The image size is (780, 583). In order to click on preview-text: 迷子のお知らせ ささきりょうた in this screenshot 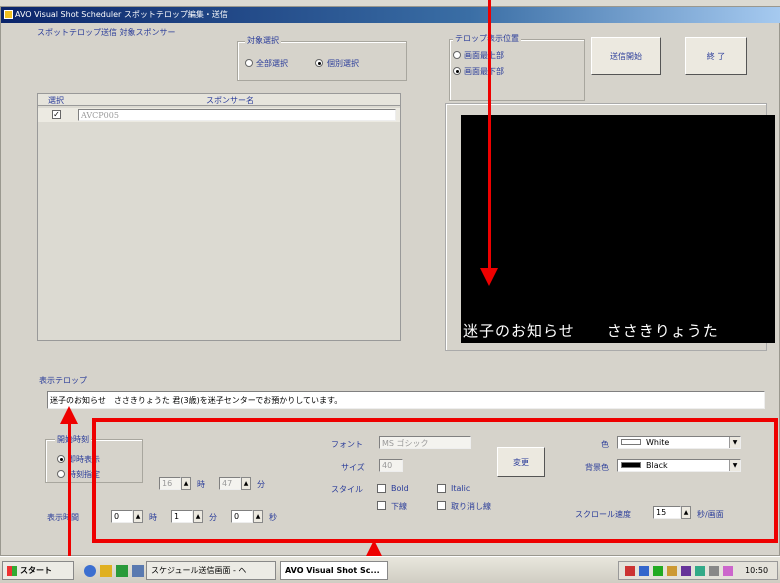, I will do `click(591, 331)`.